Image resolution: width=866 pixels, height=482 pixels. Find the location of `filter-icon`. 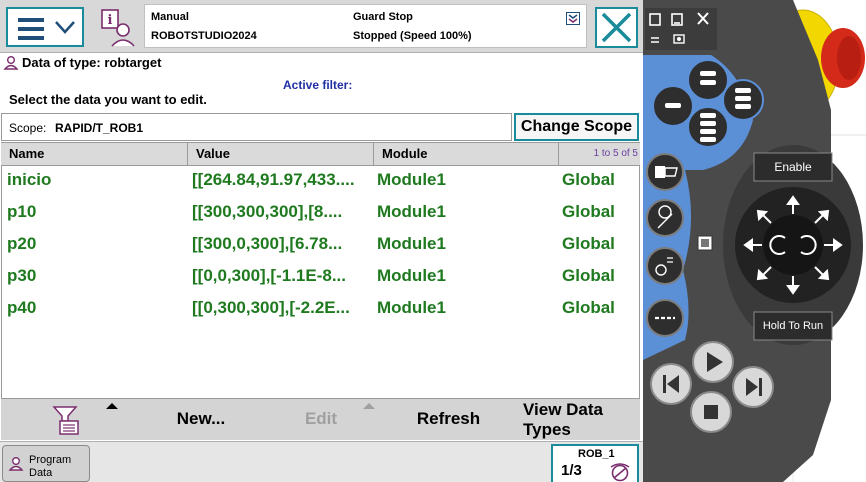

filter-icon is located at coordinates (65, 420).